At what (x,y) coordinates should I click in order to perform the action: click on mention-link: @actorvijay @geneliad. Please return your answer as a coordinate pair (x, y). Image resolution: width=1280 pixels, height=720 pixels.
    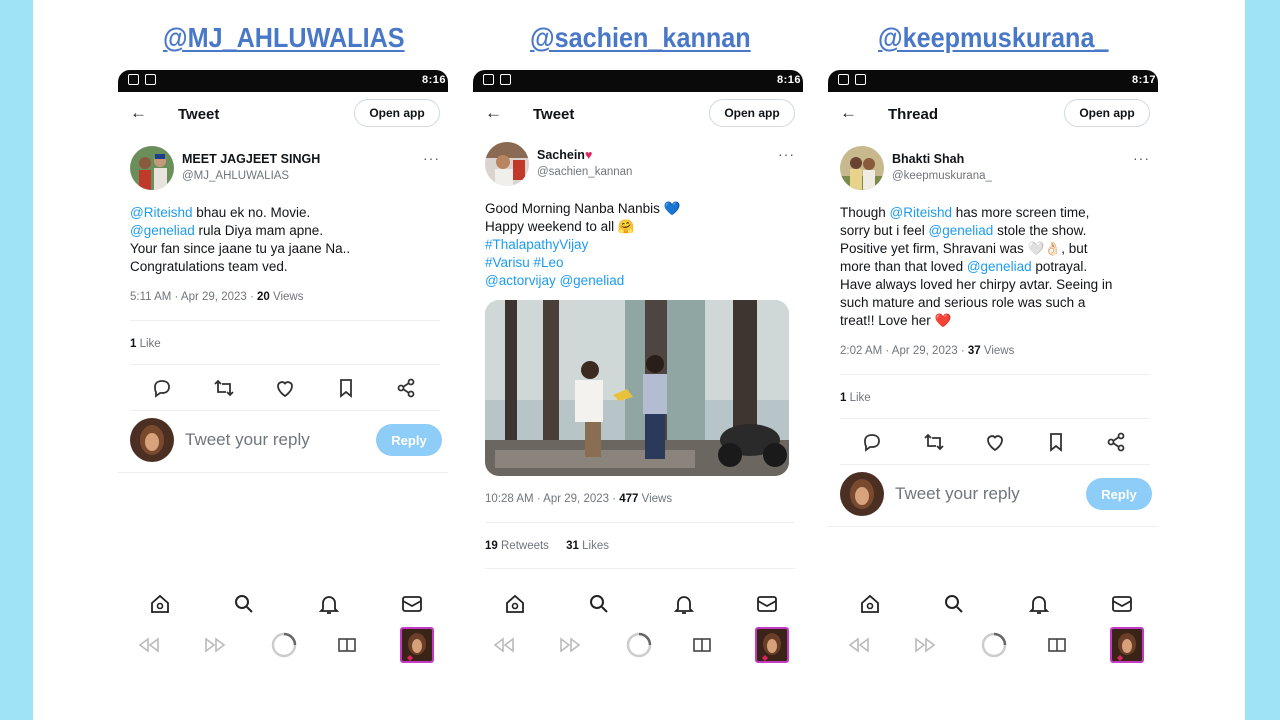
    Looking at the image, I should click on (642, 281).